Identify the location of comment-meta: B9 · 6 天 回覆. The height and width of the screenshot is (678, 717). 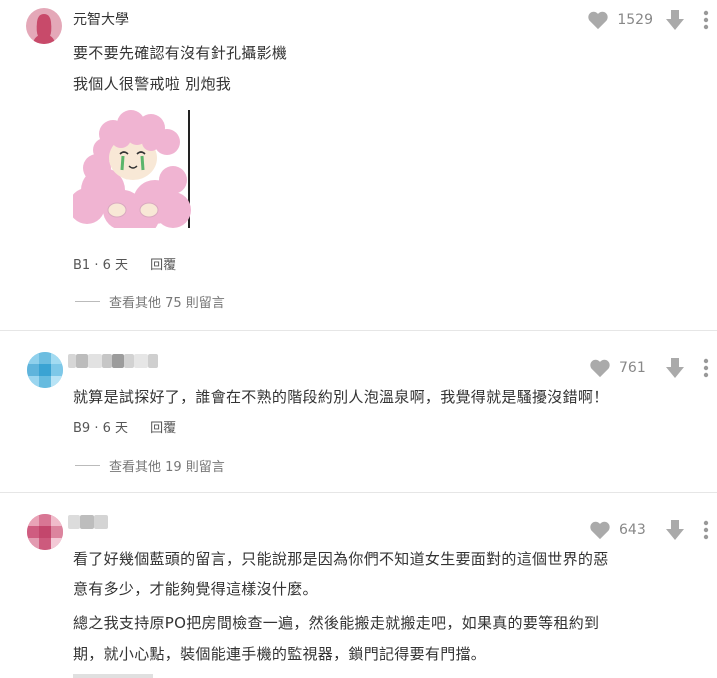
(124, 426).